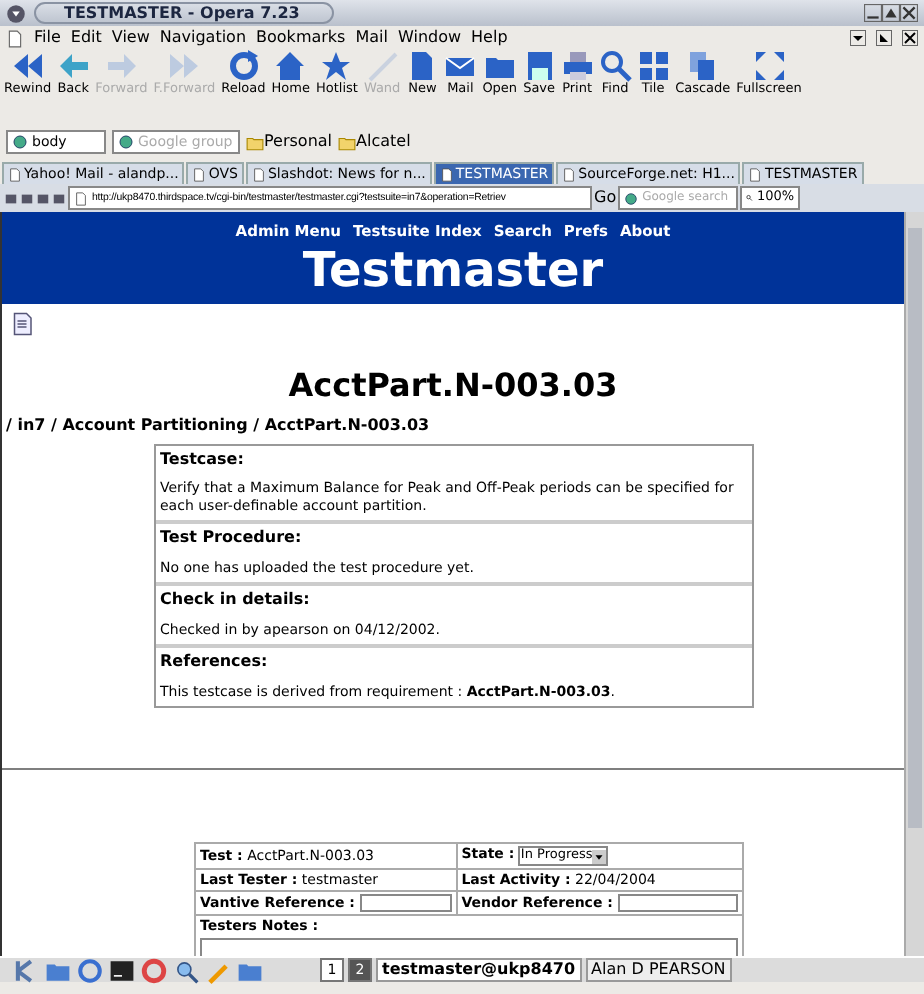 This screenshot has width=924, height=994. I want to click on page-heading: AcctPart.N-003.03, so click(453, 385).